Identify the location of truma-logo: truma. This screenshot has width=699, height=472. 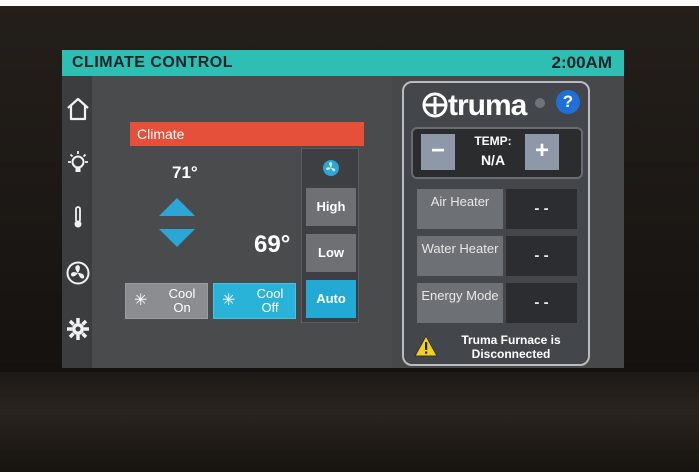
(474, 105).